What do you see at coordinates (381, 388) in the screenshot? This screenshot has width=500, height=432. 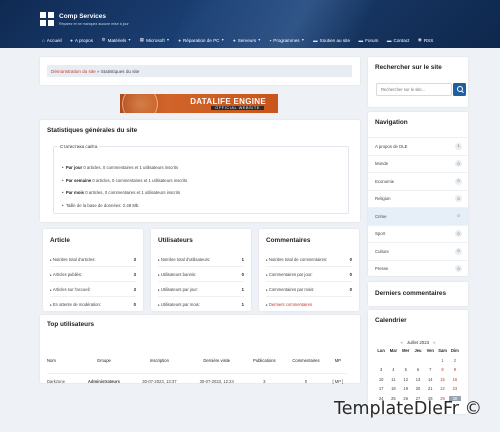 I see `calendar-day: 17` at bounding box center [381, 388].